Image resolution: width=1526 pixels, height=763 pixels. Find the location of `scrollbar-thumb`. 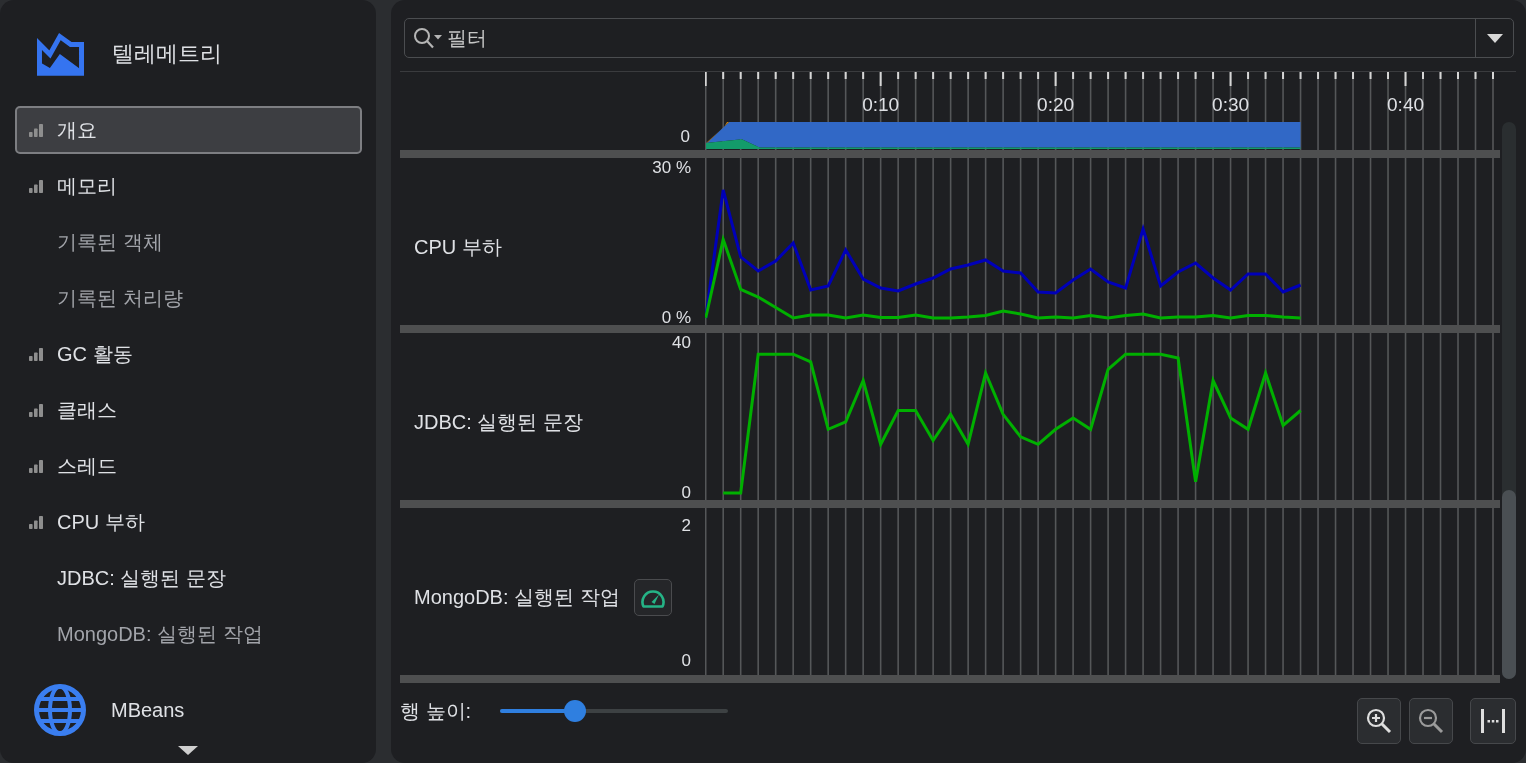

scrollbar-thumb is located at coordinates (1509, 584).